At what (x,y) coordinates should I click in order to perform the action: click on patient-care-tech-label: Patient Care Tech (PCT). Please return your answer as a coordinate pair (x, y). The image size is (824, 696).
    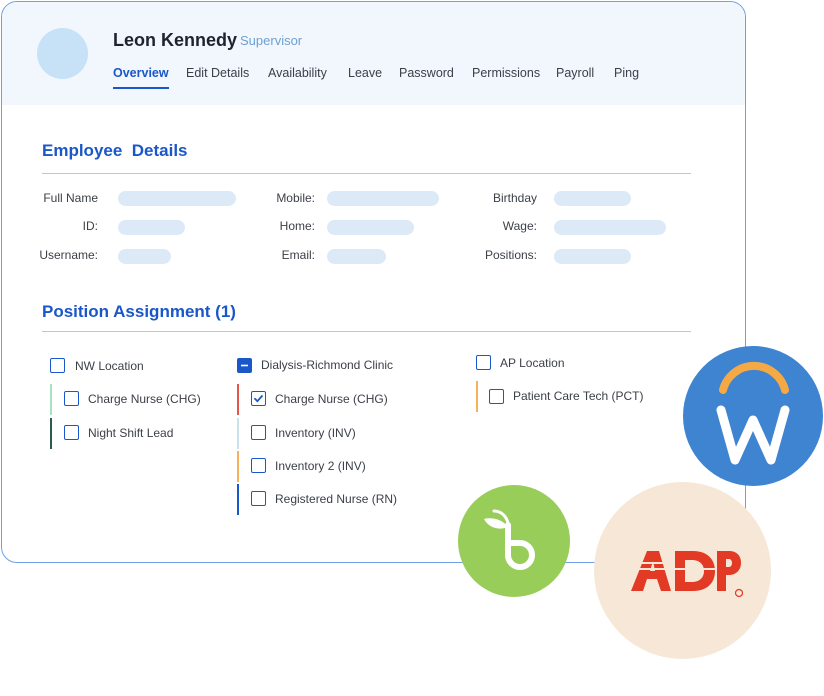
    Looking at the image, I should click on (578, 396).